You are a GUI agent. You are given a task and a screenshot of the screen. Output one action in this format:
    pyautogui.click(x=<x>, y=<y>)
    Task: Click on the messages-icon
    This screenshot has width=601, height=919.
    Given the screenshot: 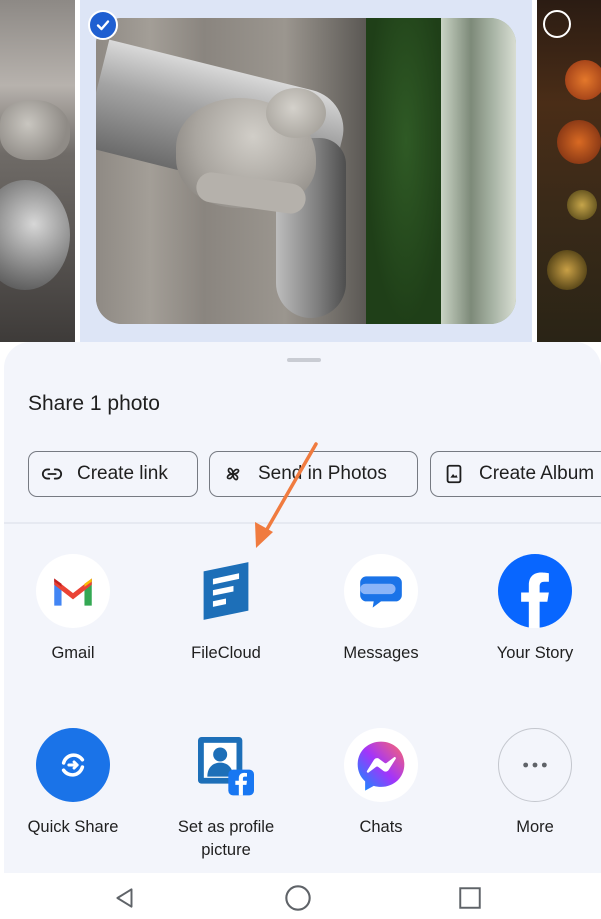 What is the action you would take?
    pyautogui.click(x=381, y=591)
    